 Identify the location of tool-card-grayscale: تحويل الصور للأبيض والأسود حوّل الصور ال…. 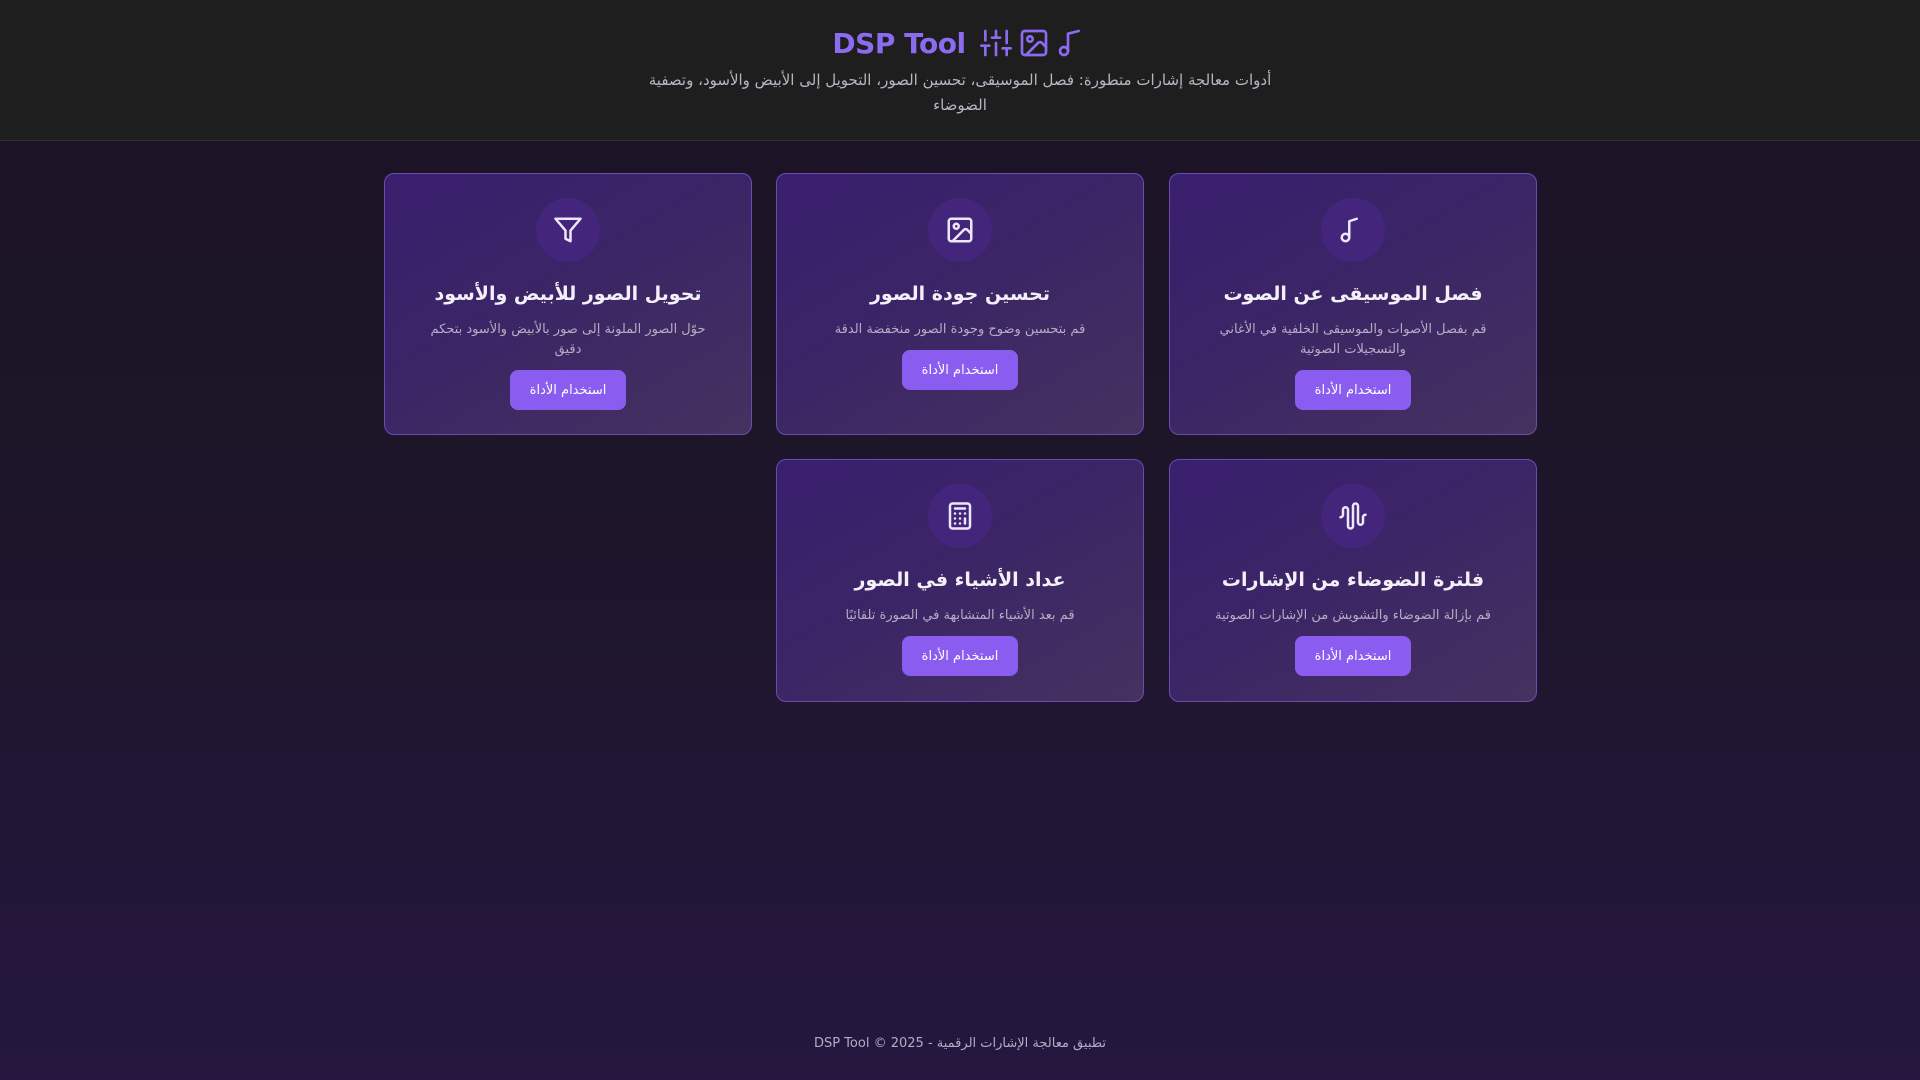
(568, 304).